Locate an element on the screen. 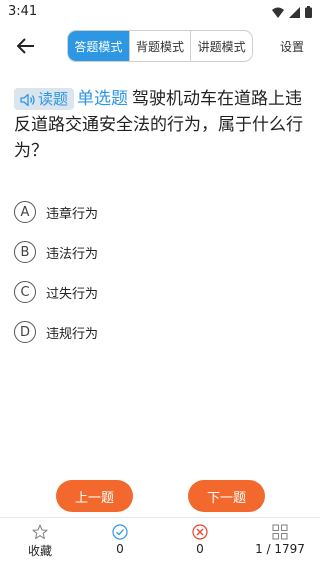 The image size is (320, 569). check-circle-icon is located at coordinates (120, 532).